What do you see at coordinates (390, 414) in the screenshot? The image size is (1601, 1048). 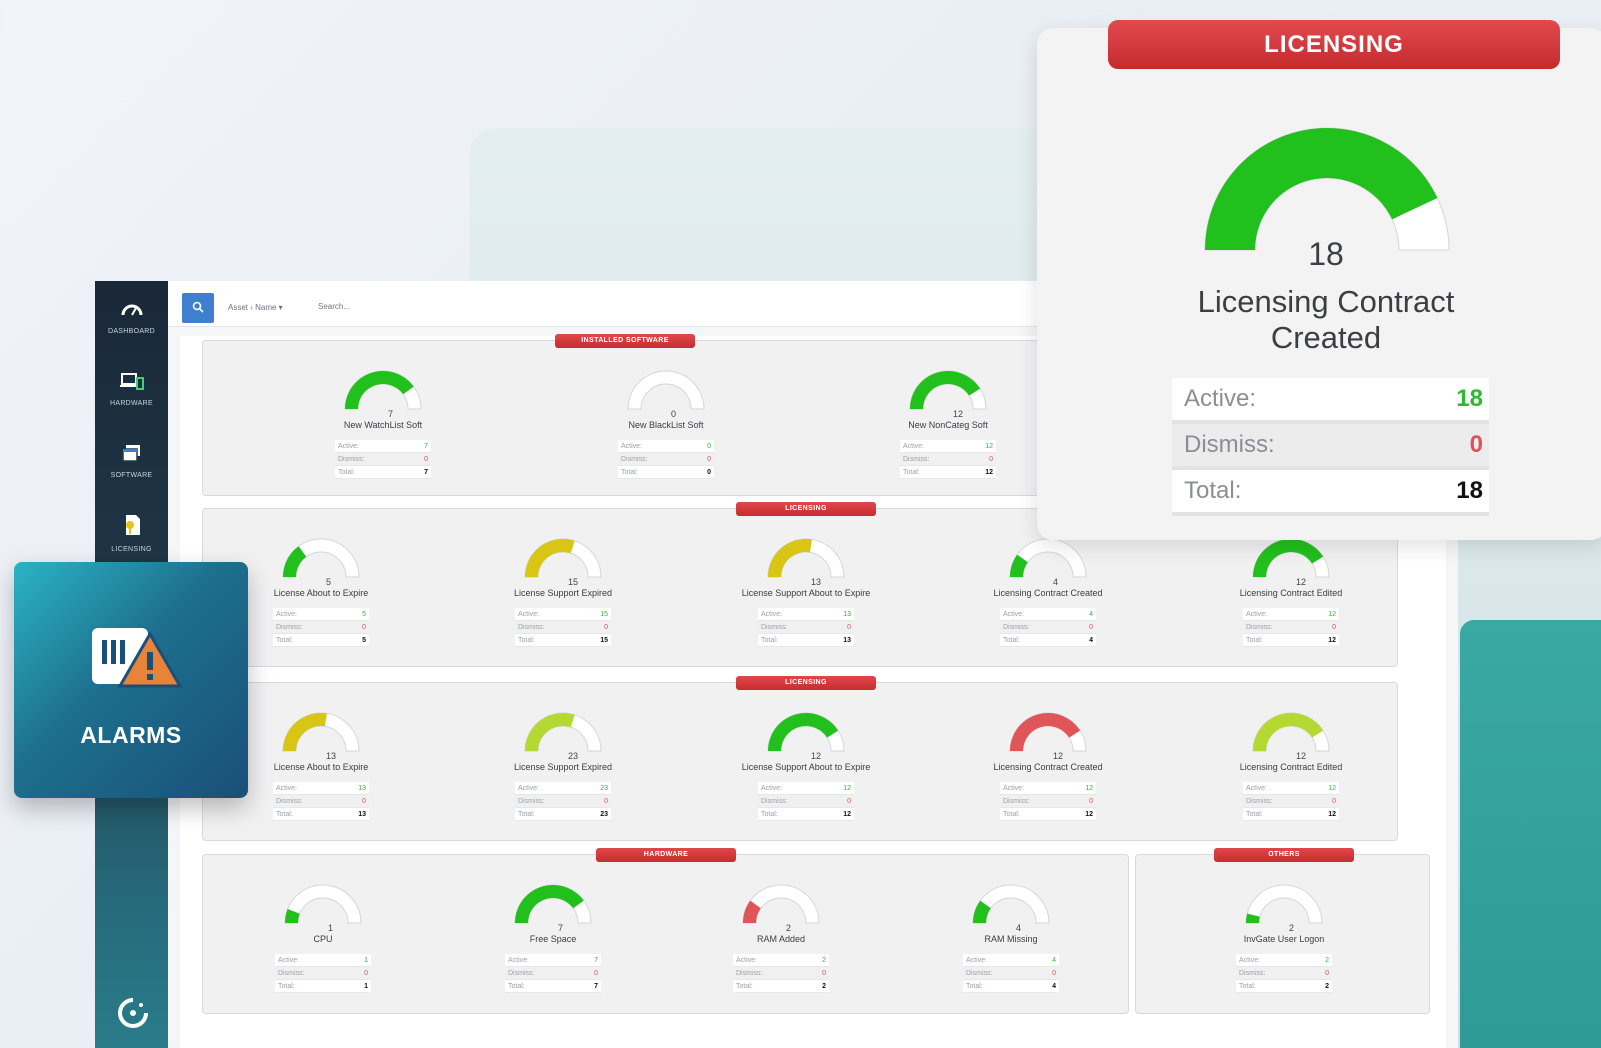 I see `gauge-value: 7` at bounding box center [390, 414].